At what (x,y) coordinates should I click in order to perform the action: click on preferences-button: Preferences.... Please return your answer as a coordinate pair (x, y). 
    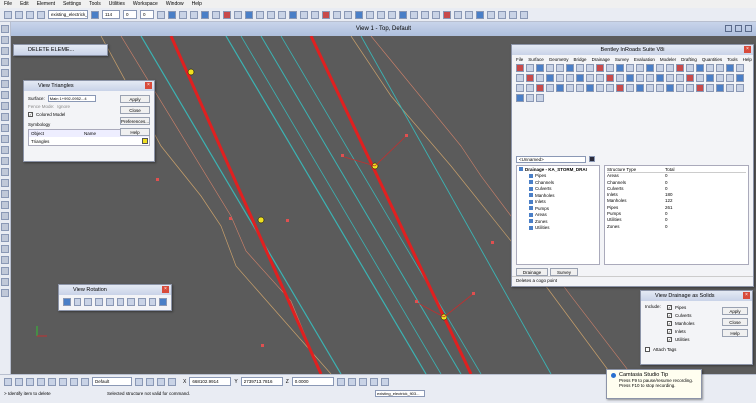
    Looking at the image, I should click on (135, 121).